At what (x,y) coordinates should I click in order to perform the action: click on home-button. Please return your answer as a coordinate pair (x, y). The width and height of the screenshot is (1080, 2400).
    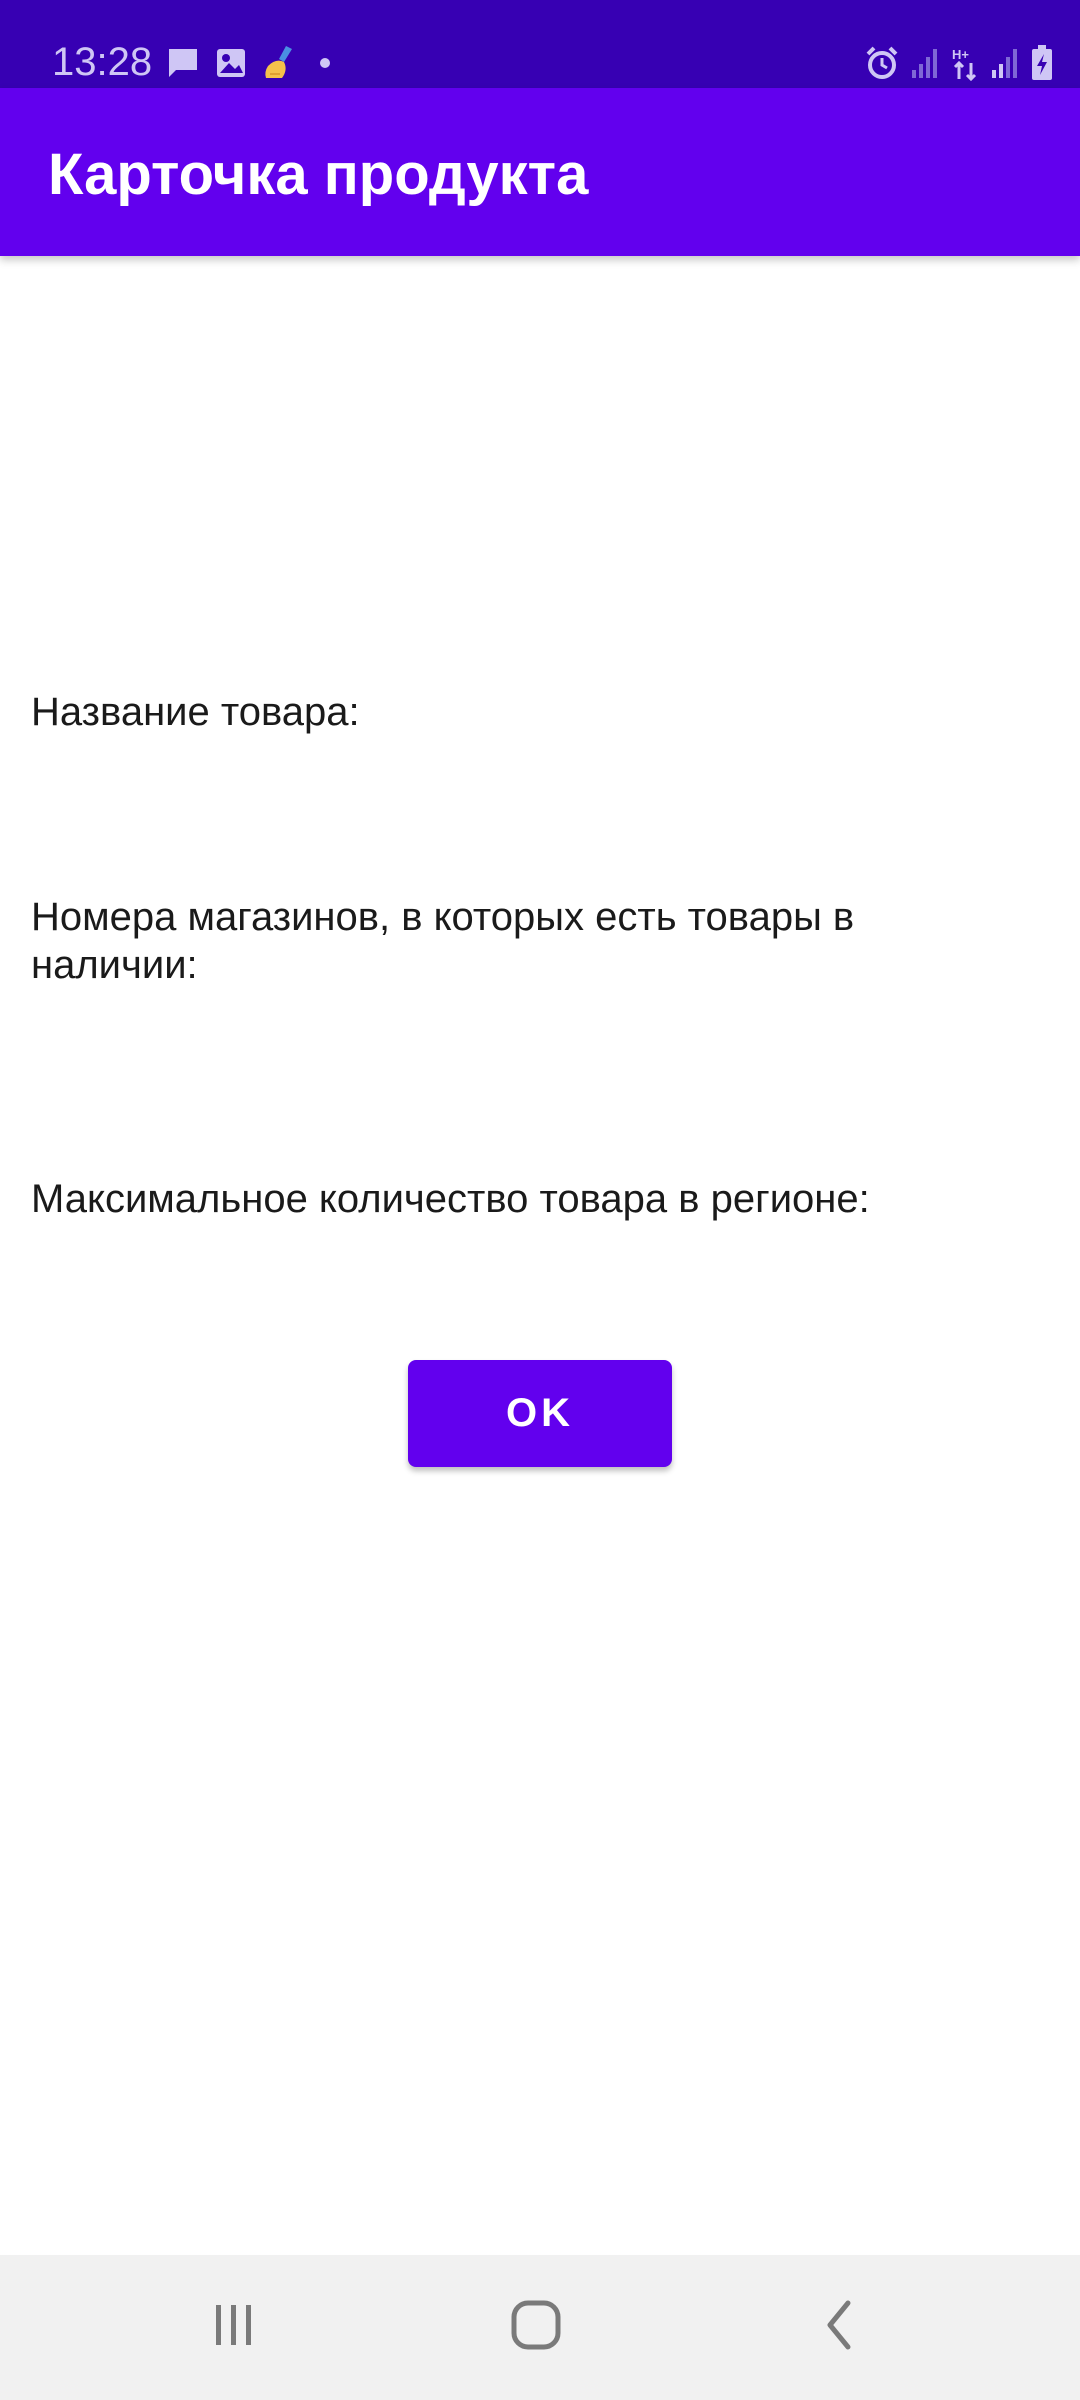
    Looking at the image, I should click on (536, 2327).